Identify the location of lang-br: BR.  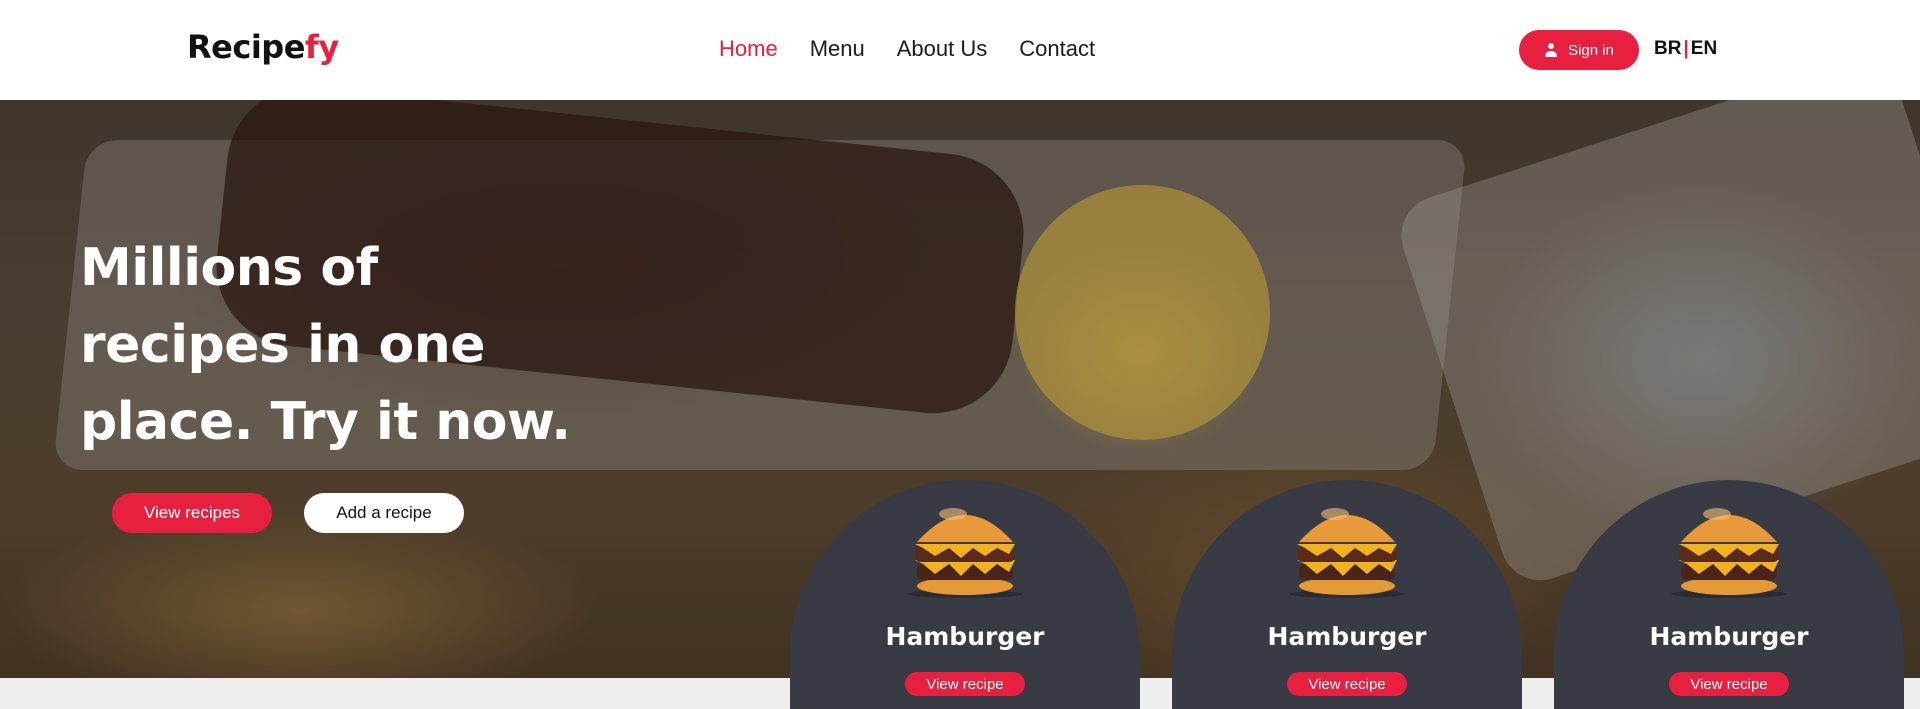
(1667, 48).